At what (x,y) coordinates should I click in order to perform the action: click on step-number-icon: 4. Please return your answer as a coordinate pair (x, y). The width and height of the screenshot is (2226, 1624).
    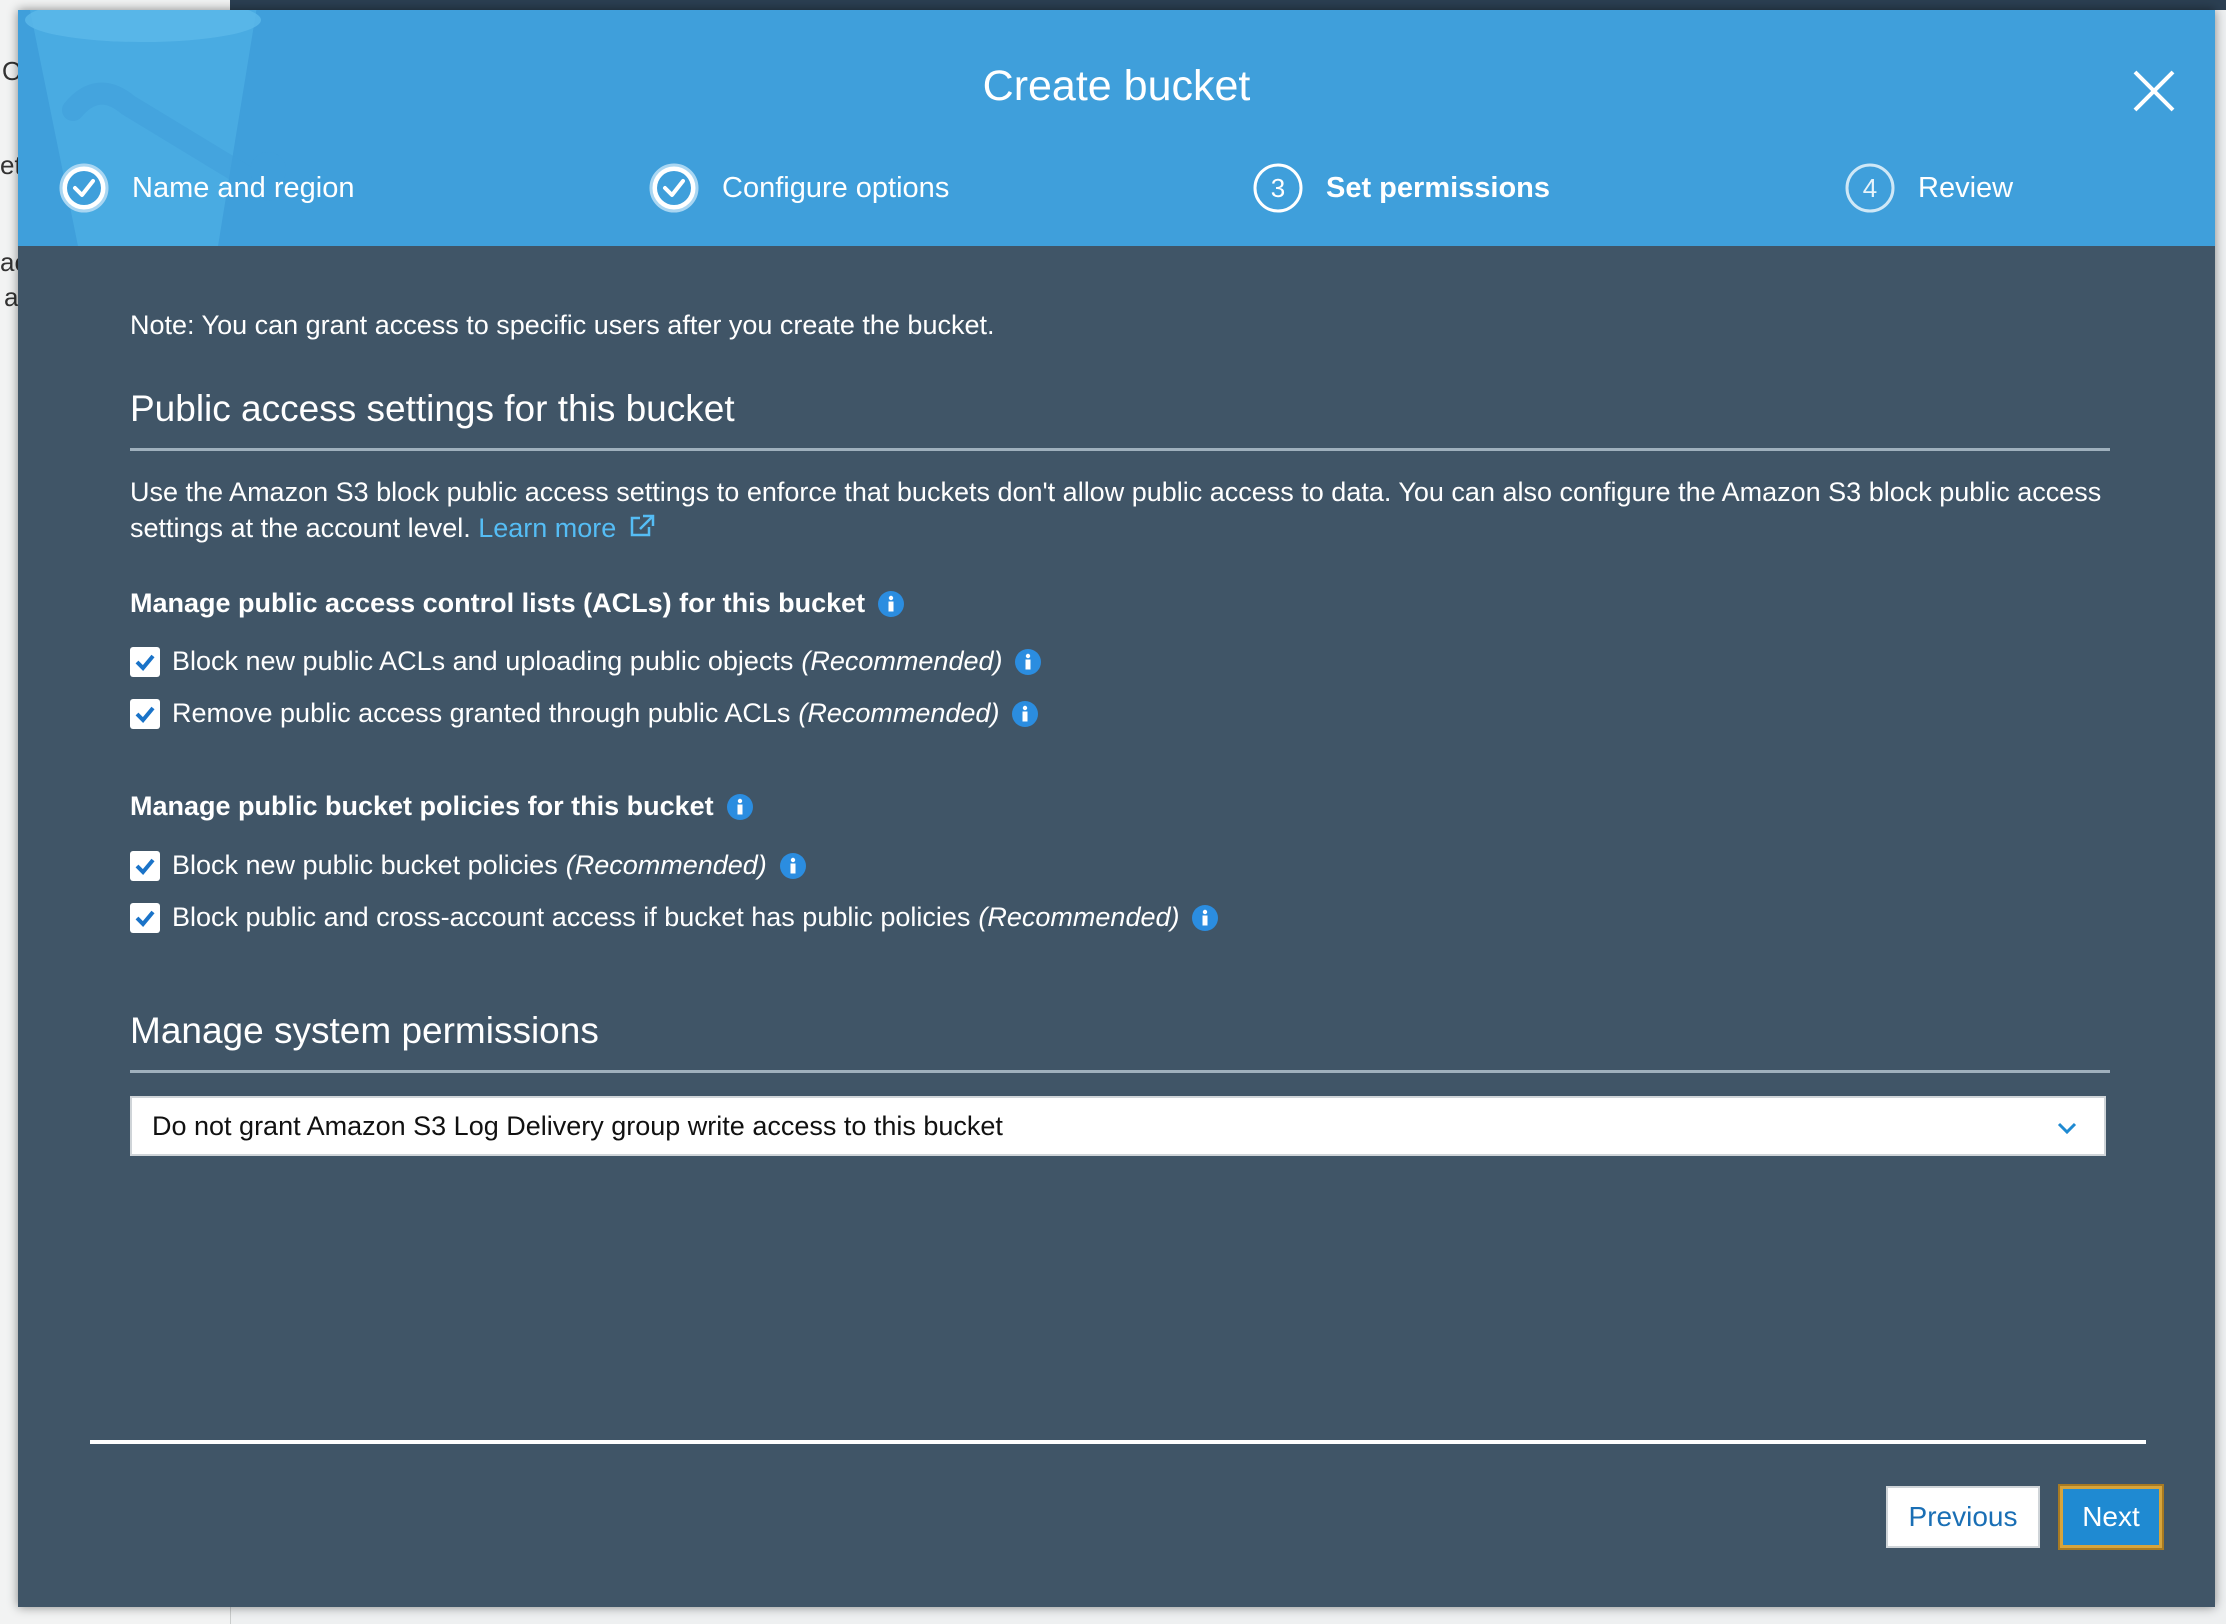
    Looking at the image, I should click on (1870, 188).